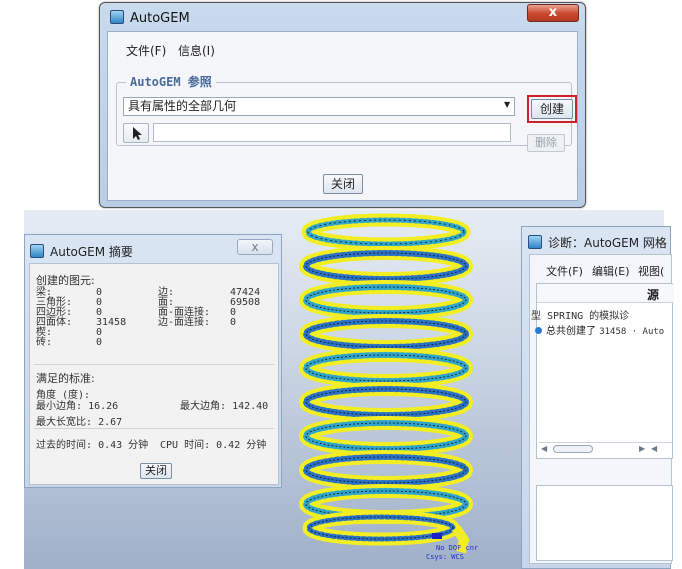 The image size is (682, 569). Describe the element at coordinates (538, 330) in the screenshot. I see `info-icon` at that location.